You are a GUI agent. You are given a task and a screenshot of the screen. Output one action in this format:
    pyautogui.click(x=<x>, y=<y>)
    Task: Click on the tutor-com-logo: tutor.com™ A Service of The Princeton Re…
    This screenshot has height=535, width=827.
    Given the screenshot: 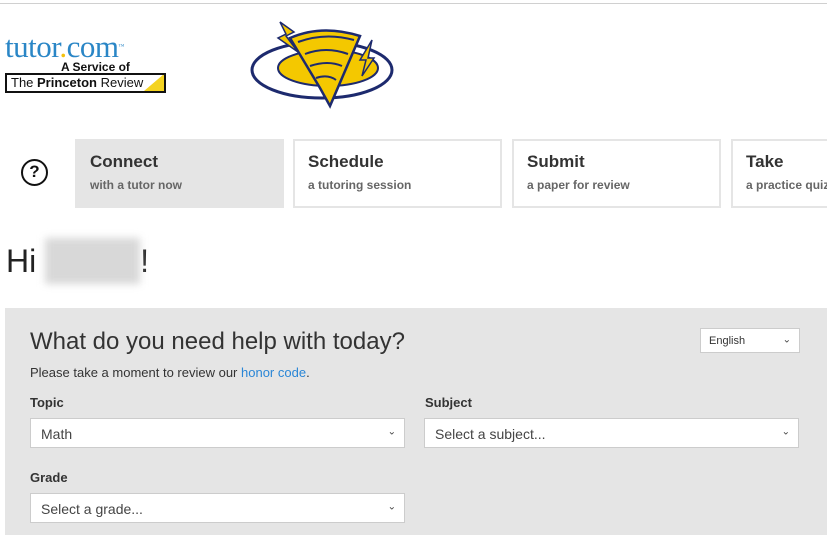 What is the action you would take?
    pyautogui.click(x=86, y=62)
    